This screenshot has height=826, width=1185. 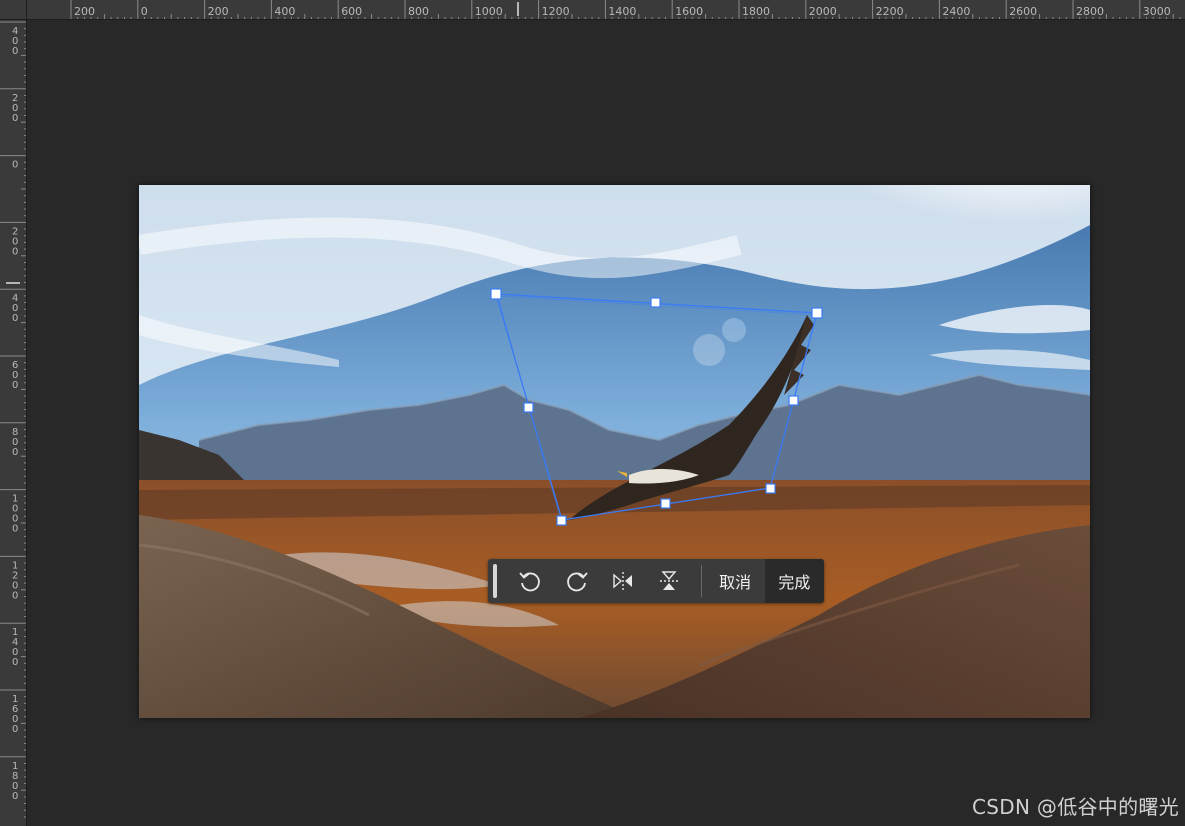 I want to click on flip-horizontal-button, so click(x=623, y=581).